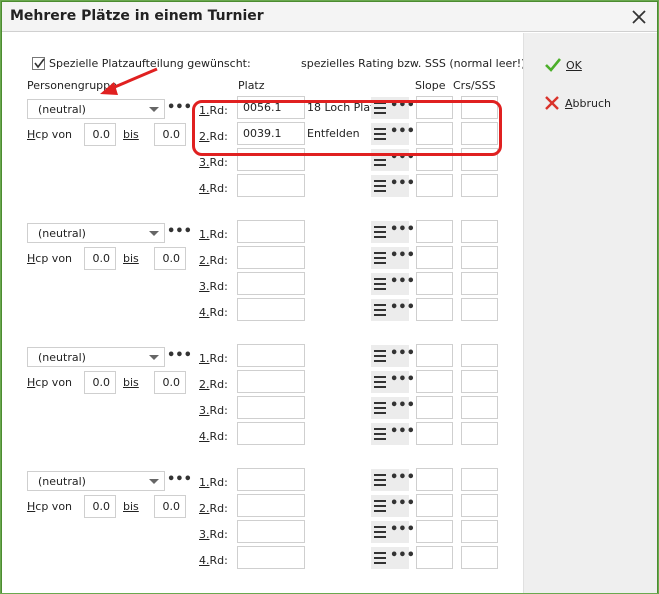 The image size is (659, 594). Describe the element at coordinates (639, 17) in the screenshot. I see `close-button` at that location.